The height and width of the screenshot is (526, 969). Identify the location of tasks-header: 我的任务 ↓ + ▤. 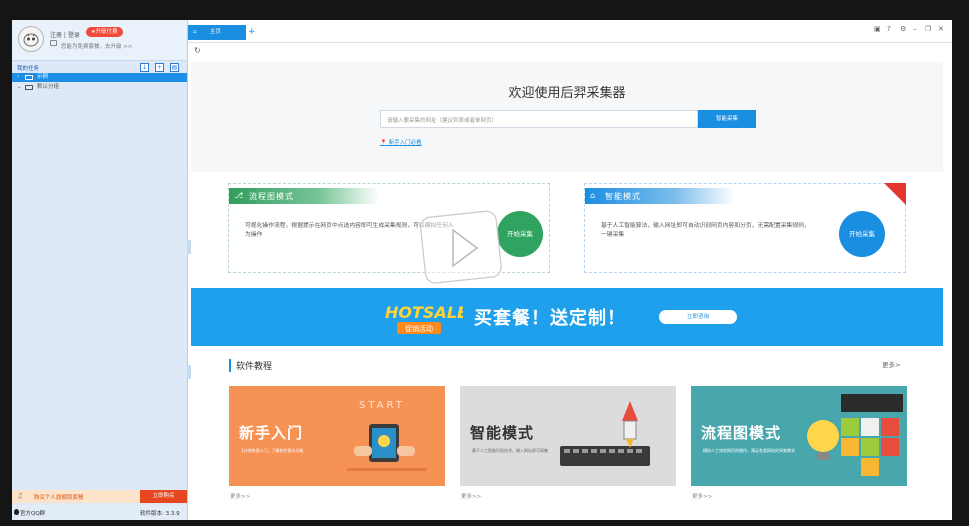
(99, 67).